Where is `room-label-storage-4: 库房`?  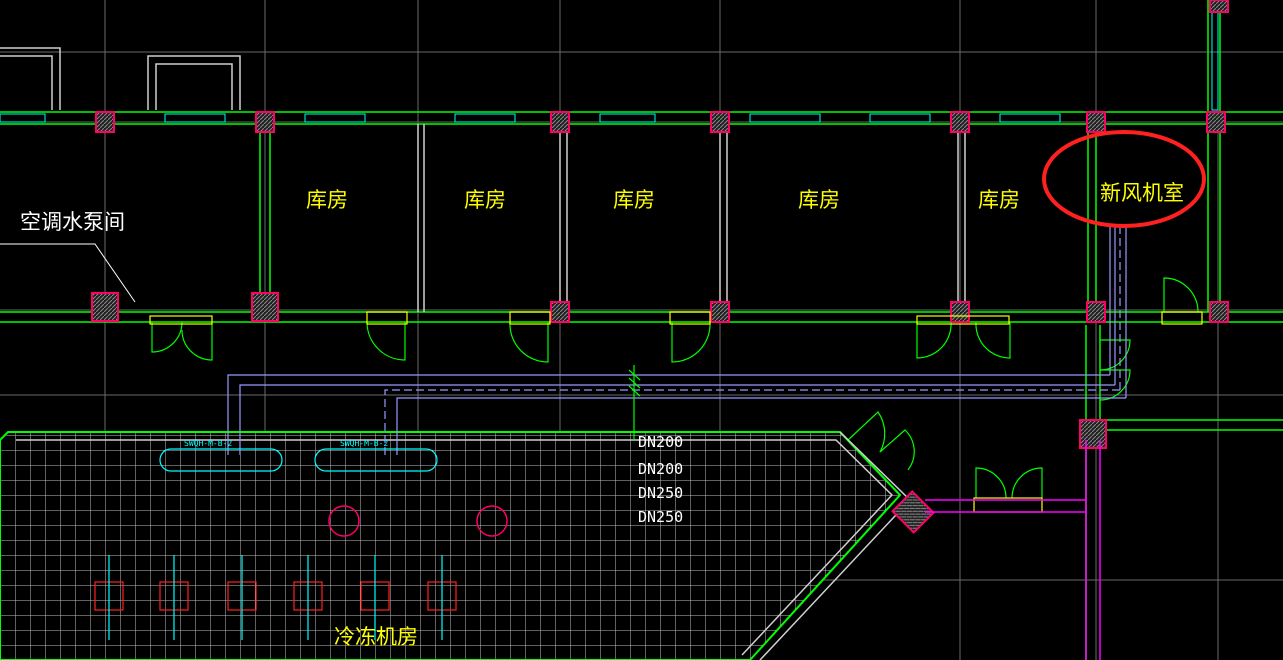
room-label-storage-4: 库房 is located at coordinates (819, 200).